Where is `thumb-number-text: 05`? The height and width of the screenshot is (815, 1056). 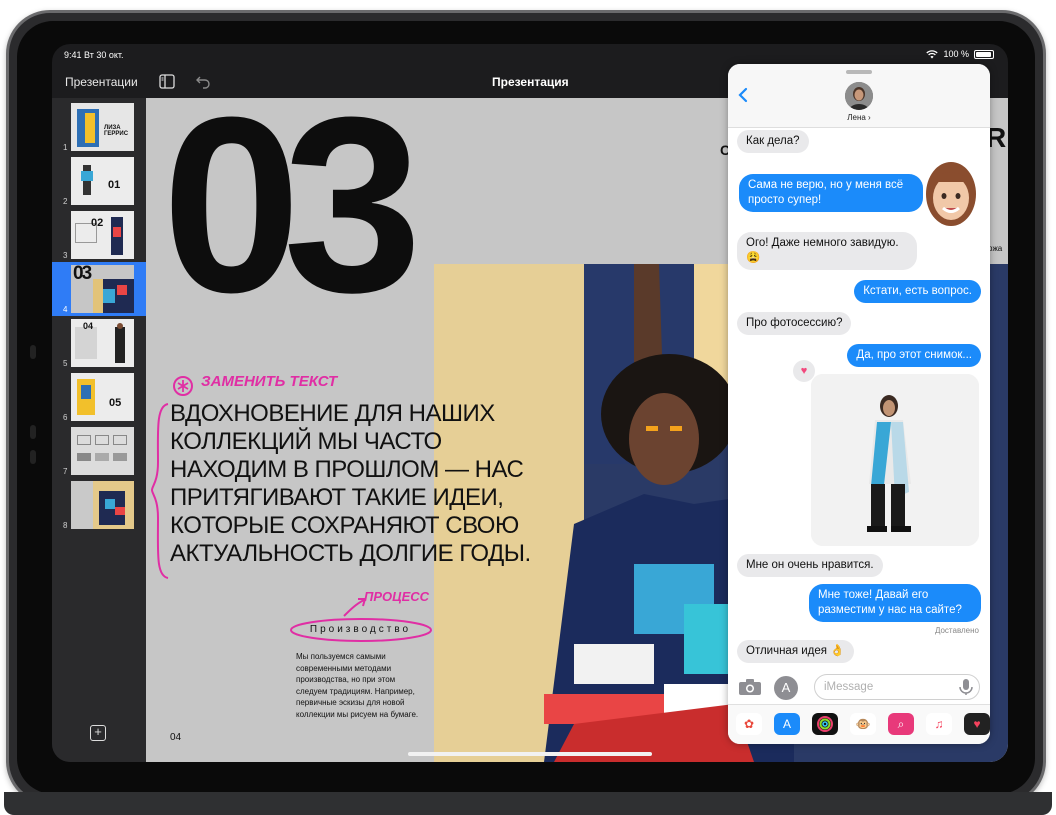
thumb-number-text: 05 is located at coordinates (115, 403).